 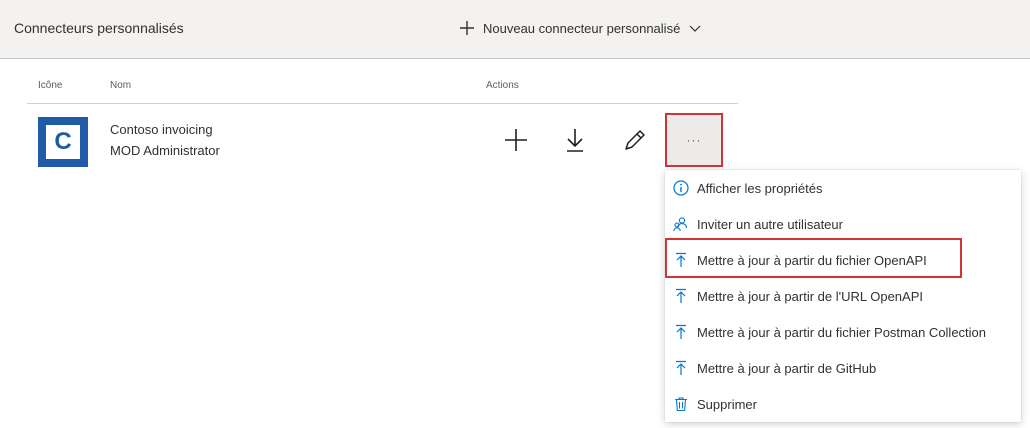 What do you see at coordinates (681, 224) in the screenshot?
I see `invite-user-icon` at bounding box center [681, 224].